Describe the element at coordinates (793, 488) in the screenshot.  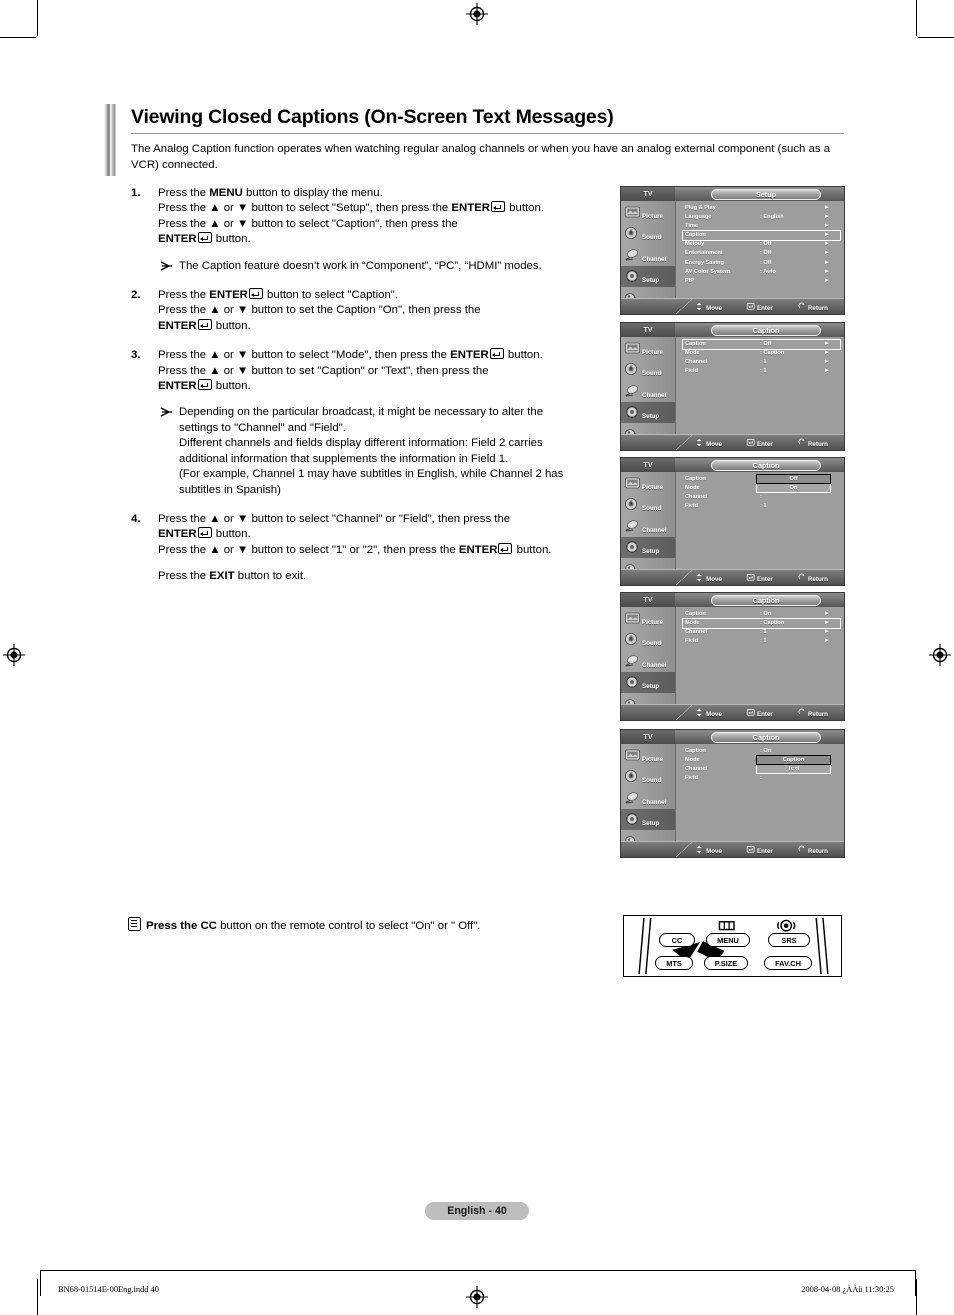
I see `osd-dropdown-option-highlighted: On` at that location.